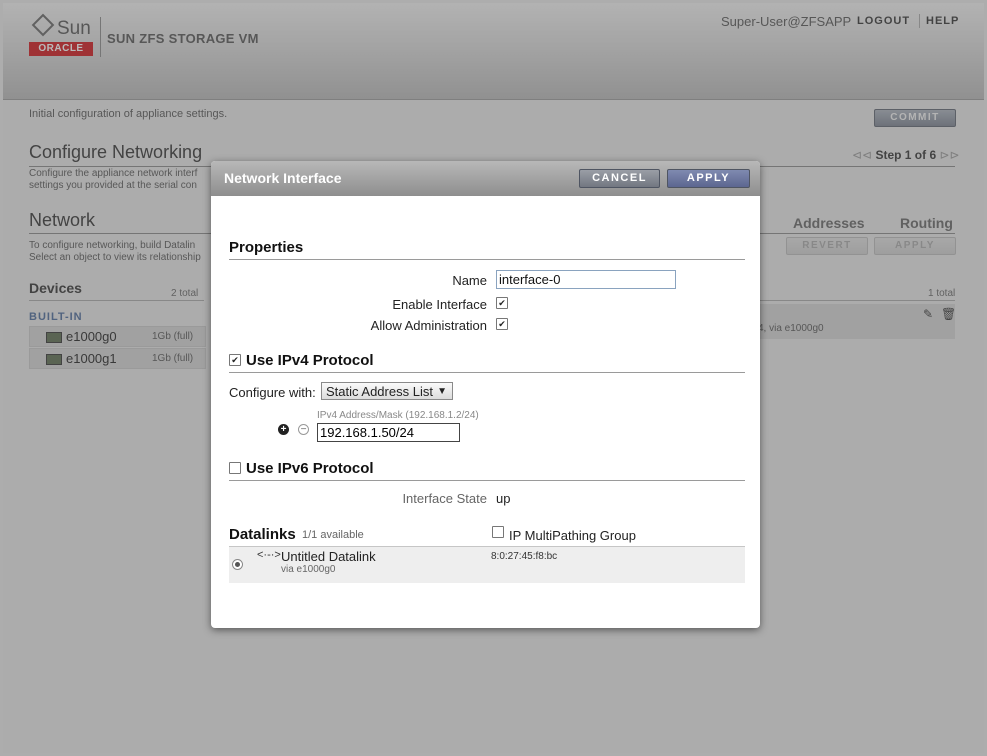 This screenshot has width=987, height=756. What do you see at coordinates (498, 532) in the screenshot?
I see `ipmp-checkbox` at bounding box center [498, 532].